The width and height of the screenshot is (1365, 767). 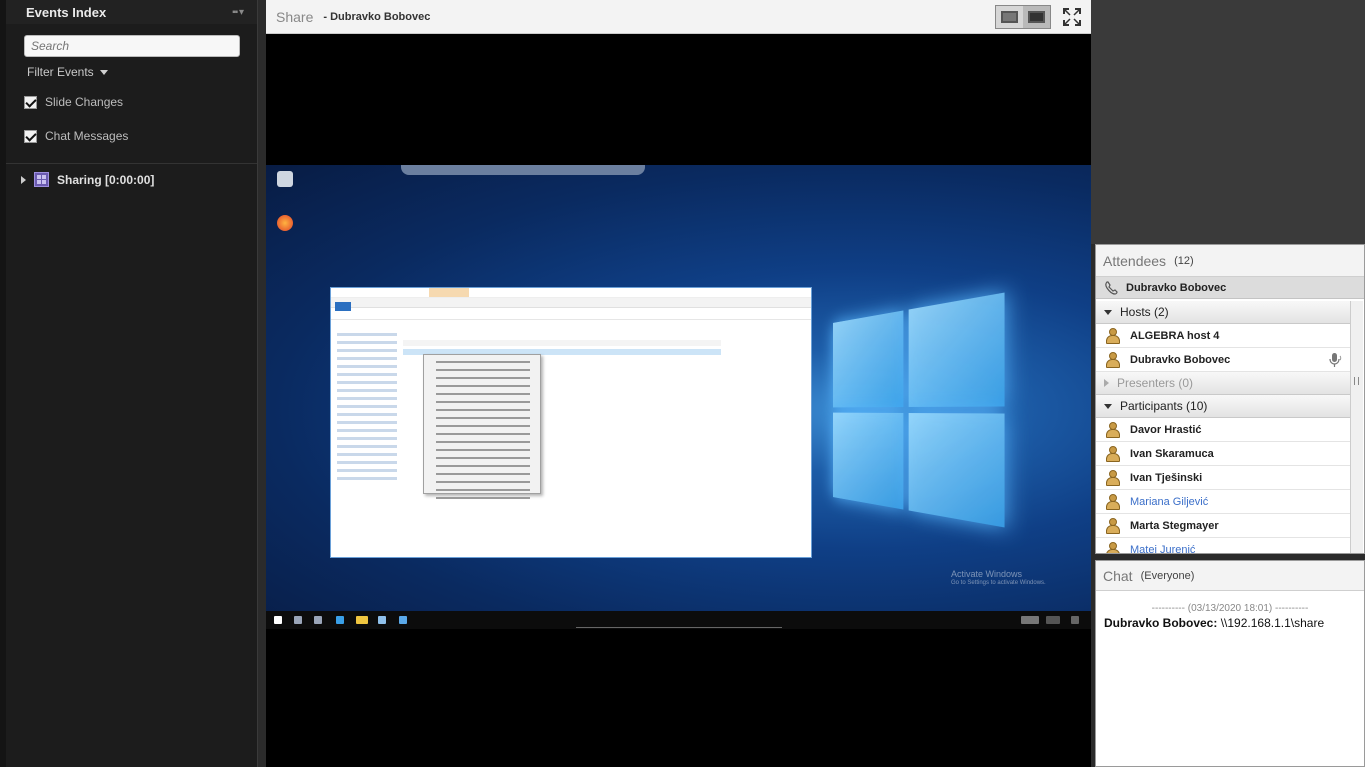 I want to click on start-icon, so click(x=278, y=620).